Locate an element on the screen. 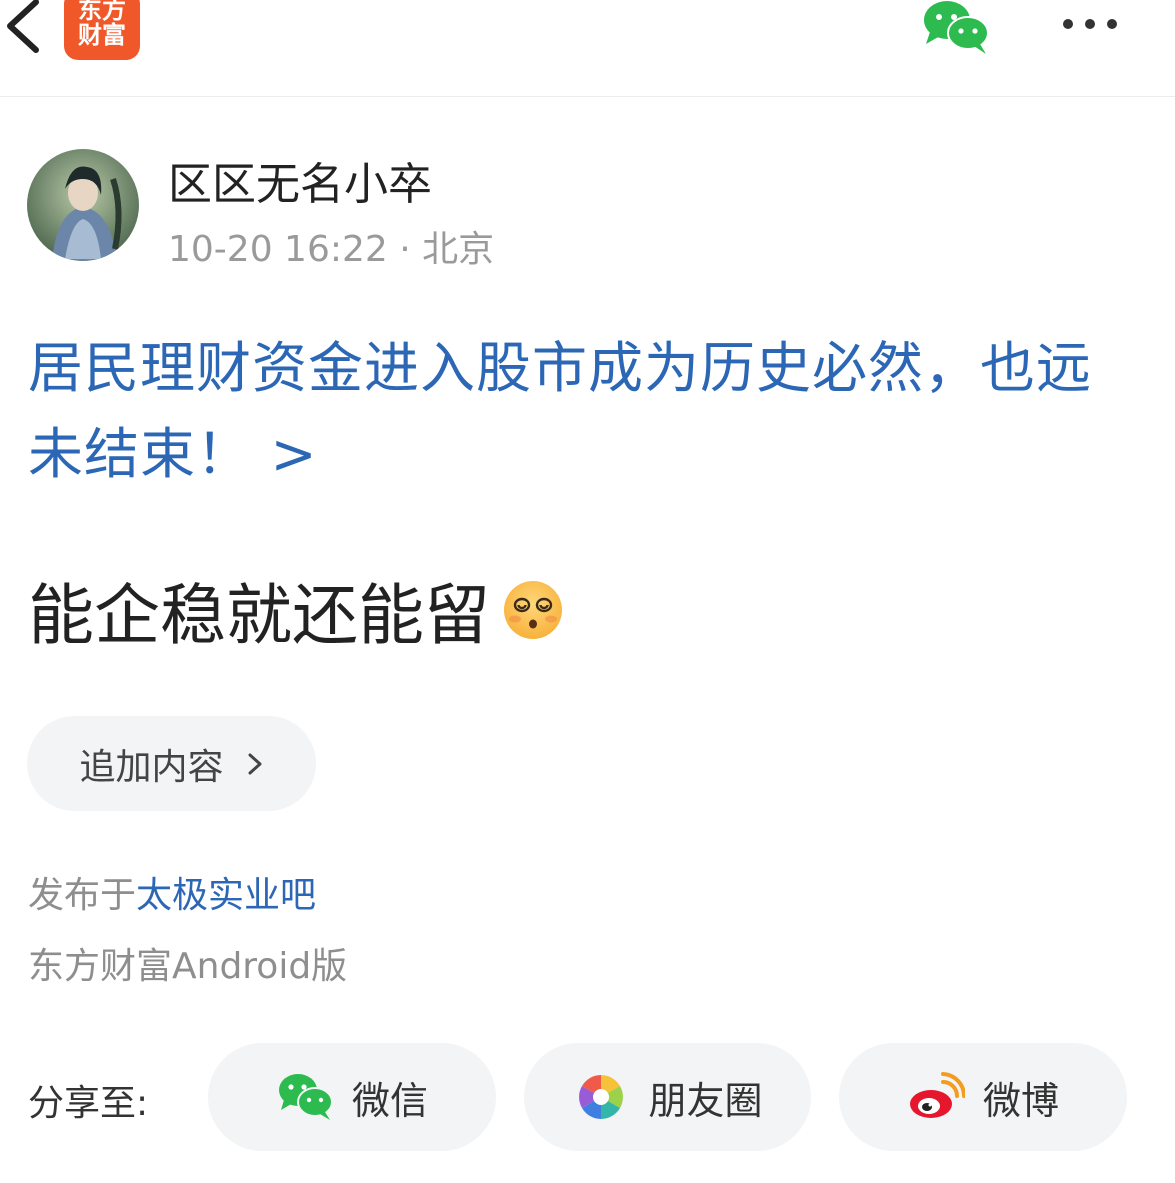  share-weibo-button: 微博 is located at coordinates (983, 1097).